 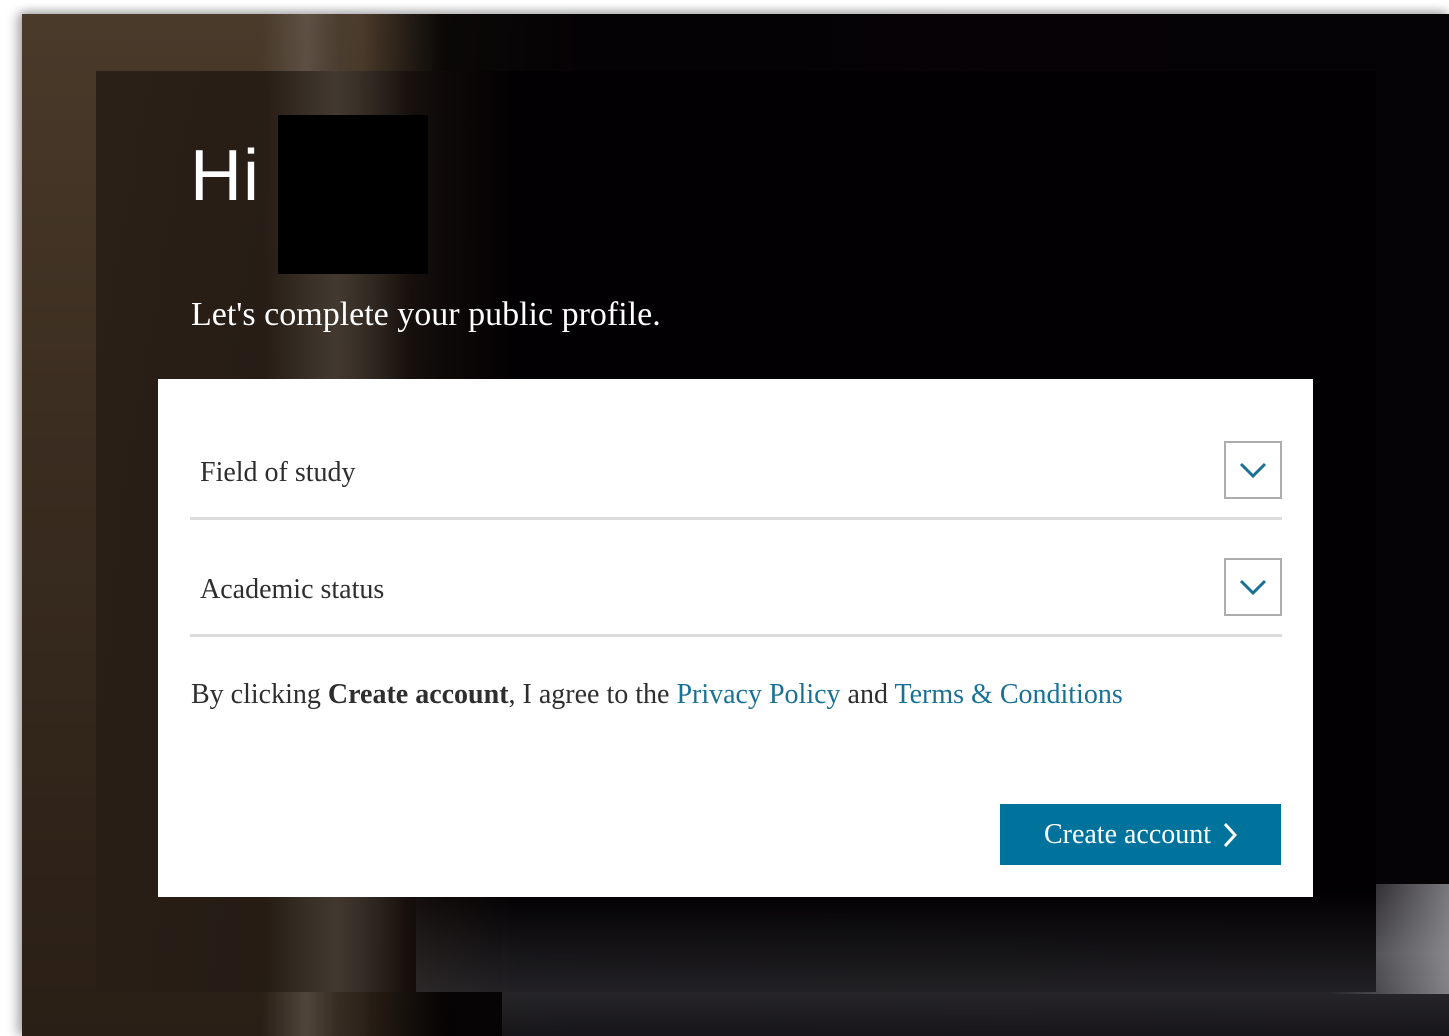 What do you see at coordinates (736, 597) in the screenshot?
I see `academic-status-select: Academic status` at bounding box center [736, 597].